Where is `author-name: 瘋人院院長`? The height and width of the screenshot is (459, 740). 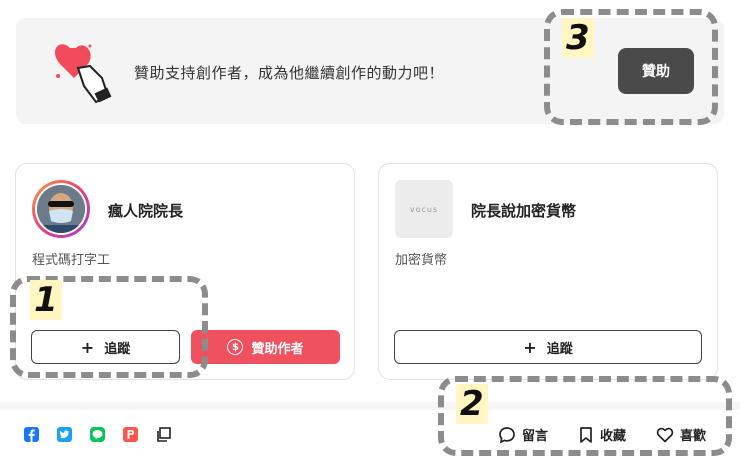
author-name: 瘋人院院長 is located at coordinates (145, 210).